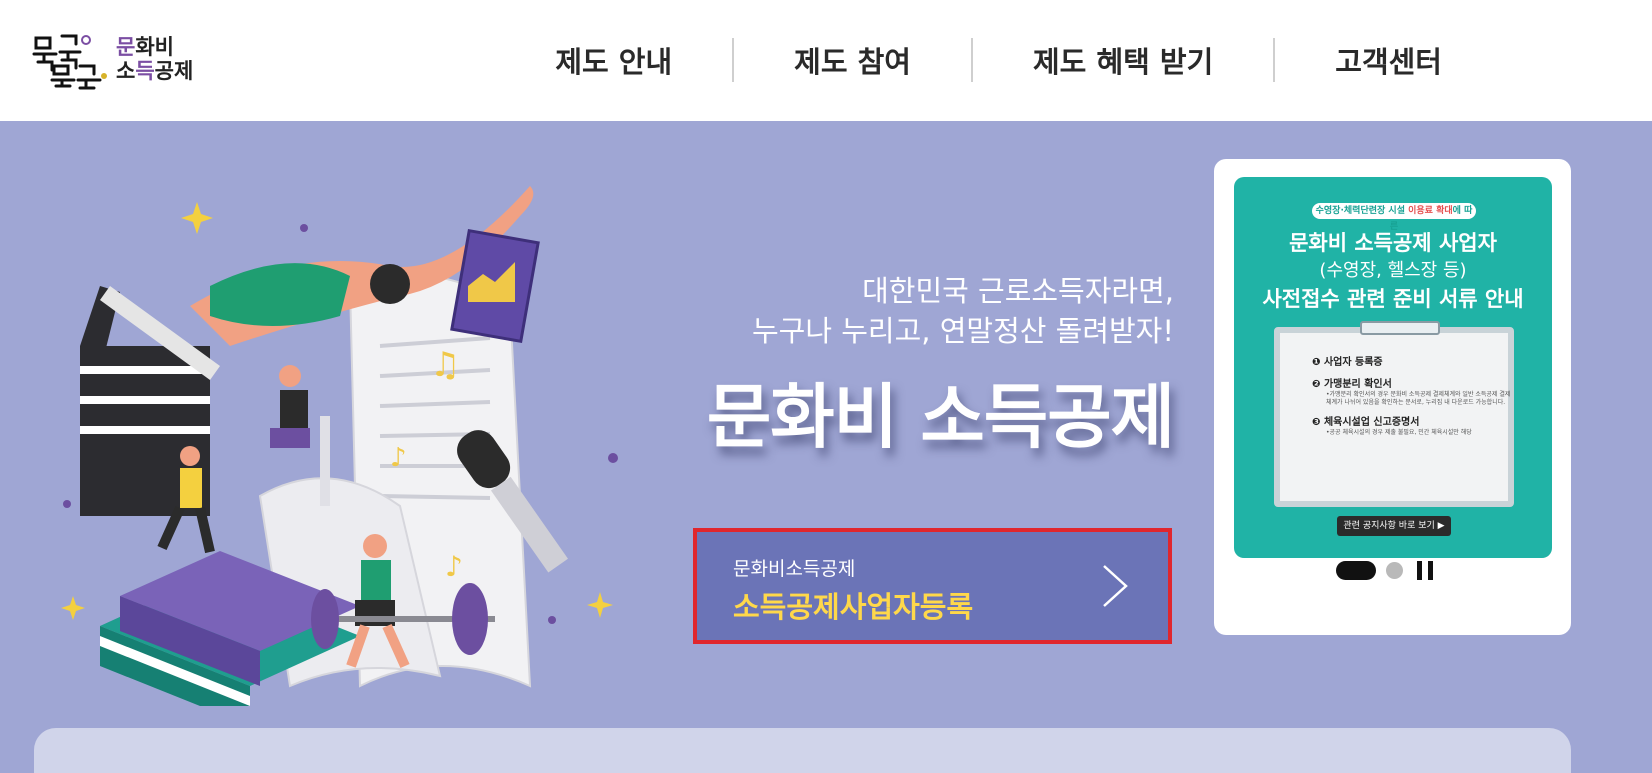 The height and width of the screenshot is (773, 1652). Describe the element at coordinates (174, 71) in the screenshot. I see `logo-text-rest-2: 공제` at that location.